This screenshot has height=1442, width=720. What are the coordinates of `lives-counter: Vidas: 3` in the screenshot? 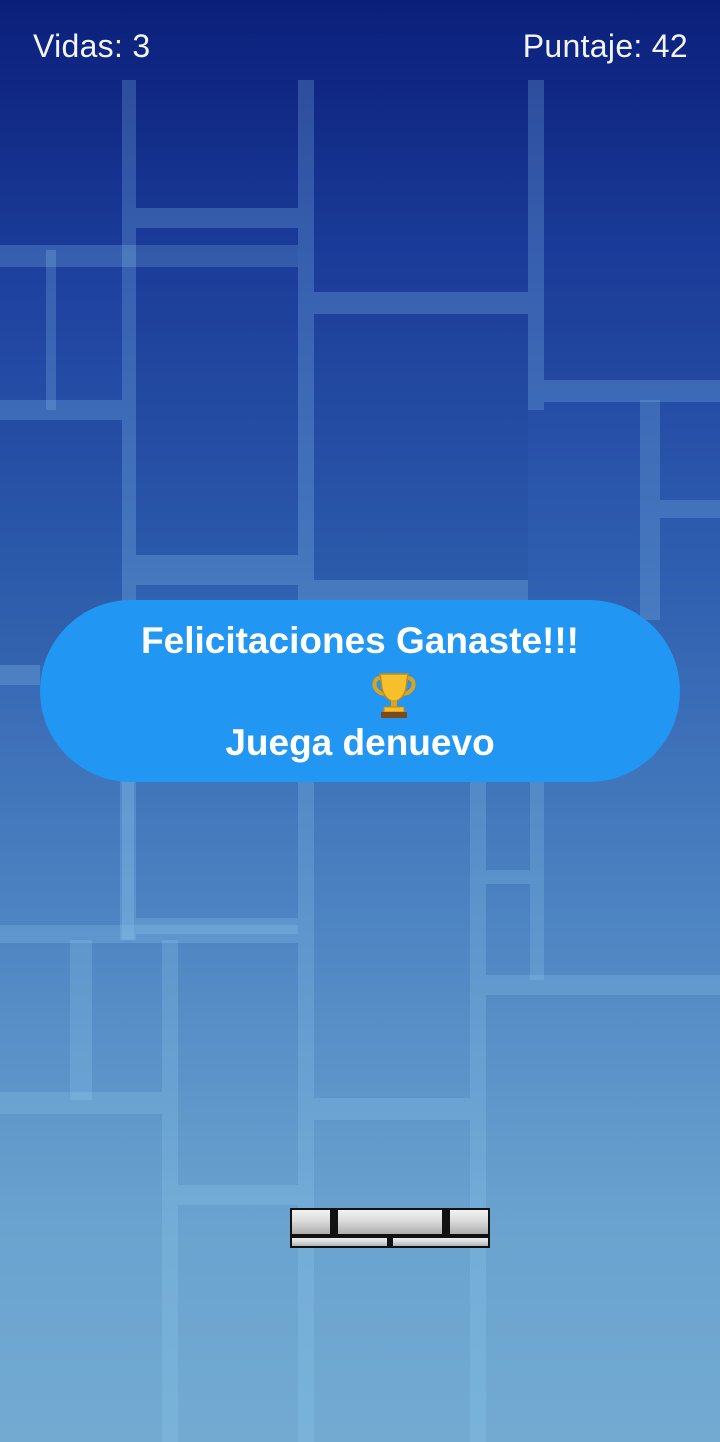 It's located at (92, 46).